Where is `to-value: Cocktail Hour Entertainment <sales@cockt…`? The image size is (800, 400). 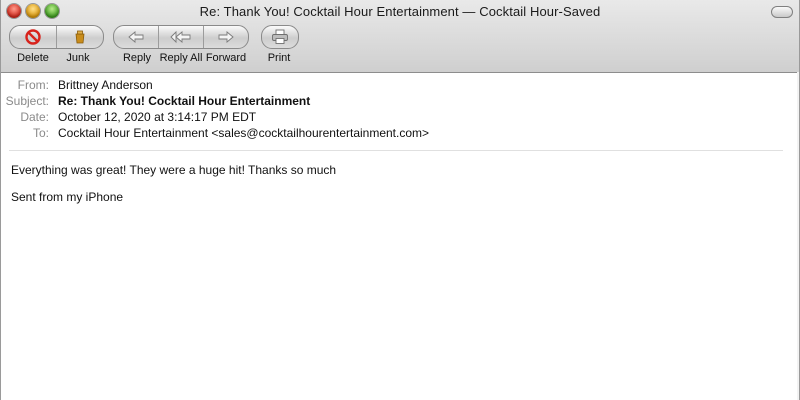
to-value: Cocktail Hour Entertainment <sales@cockt… is located at coordinates (243, 133).